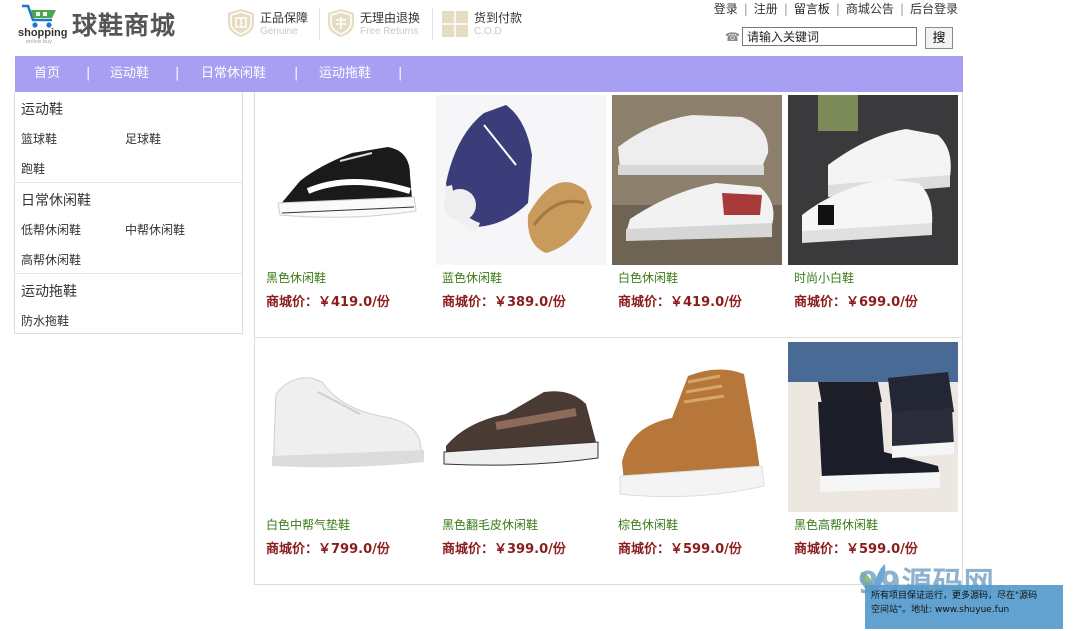 The width and height of the screenshot is (1074, 631). I want to click on product-name: 蓝色休闲鞋, so click(472, 277).